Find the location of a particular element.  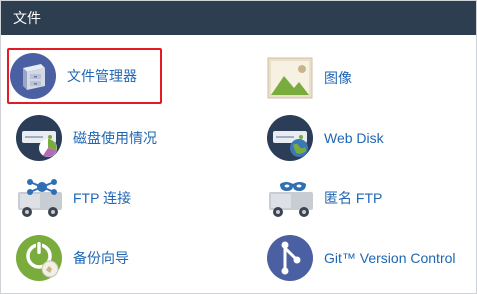

anonymous-ftp-link: 匿名 FTP is located at coordinates (366, 198).